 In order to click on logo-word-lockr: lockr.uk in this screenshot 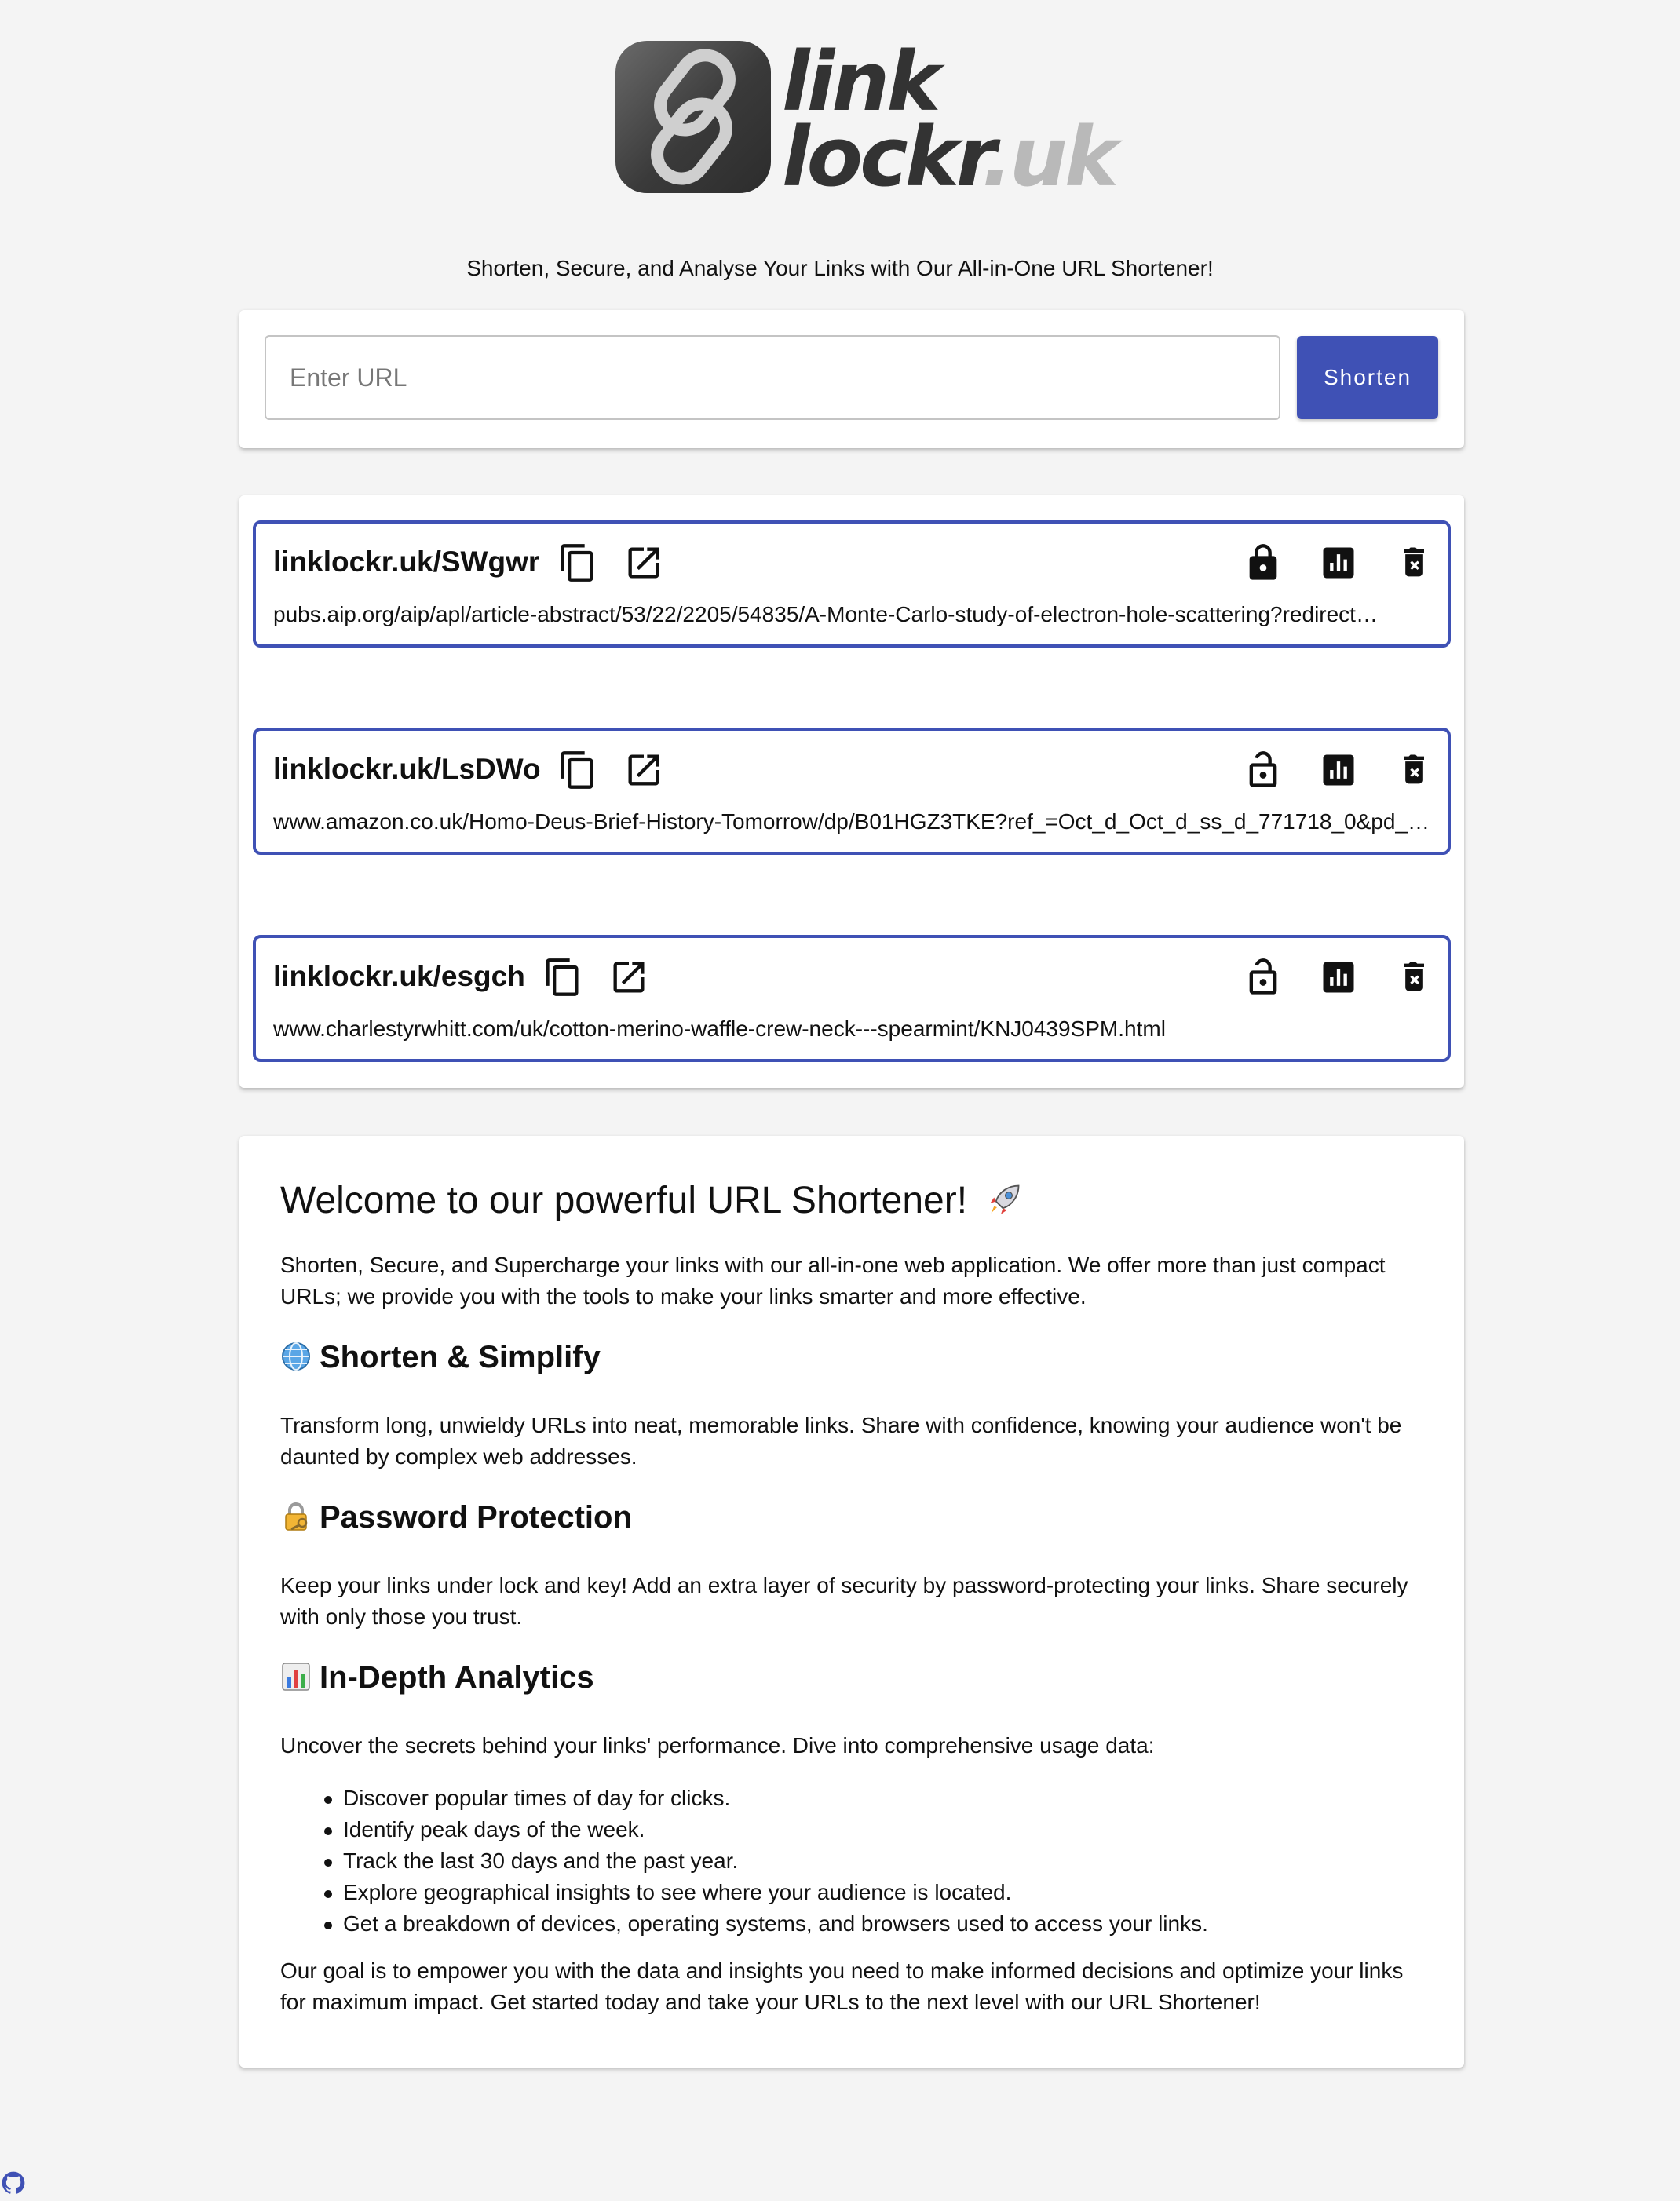, I will do `click(950, 157)`.